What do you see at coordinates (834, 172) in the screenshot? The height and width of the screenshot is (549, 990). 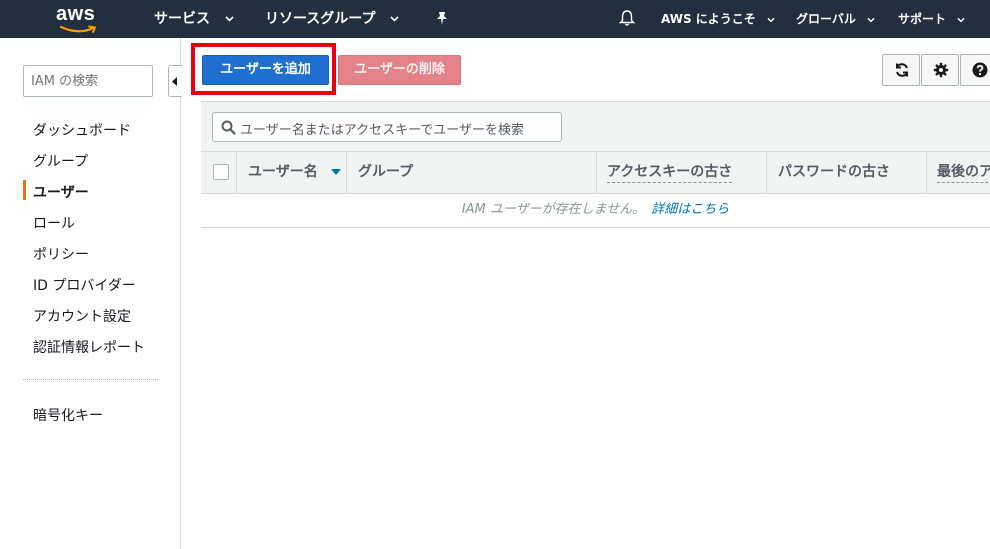 I see `column-header-password-age: パスワードの古さ` at bounding box center [834, 172].